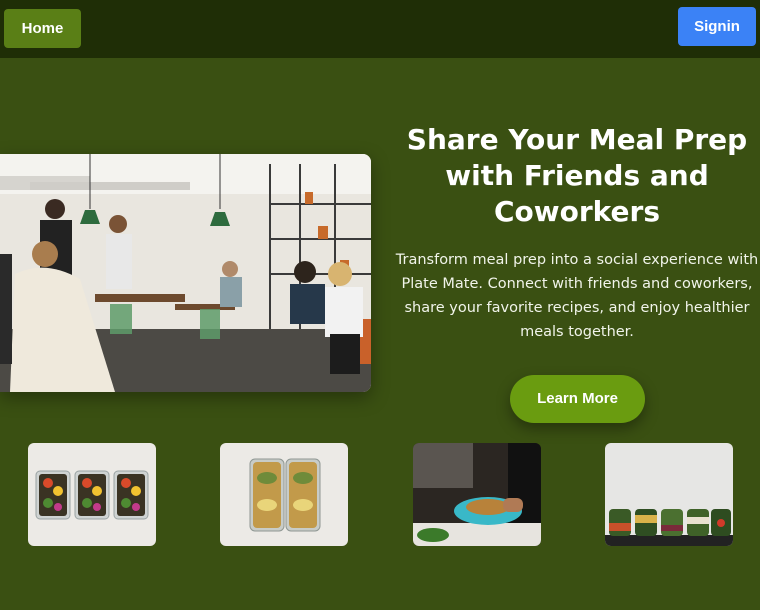 The width and height of the screenshot is (760, 610). Describe the element at coordinates (717, 26) in the screenshot. I see `signin-button: Signin` at that location.